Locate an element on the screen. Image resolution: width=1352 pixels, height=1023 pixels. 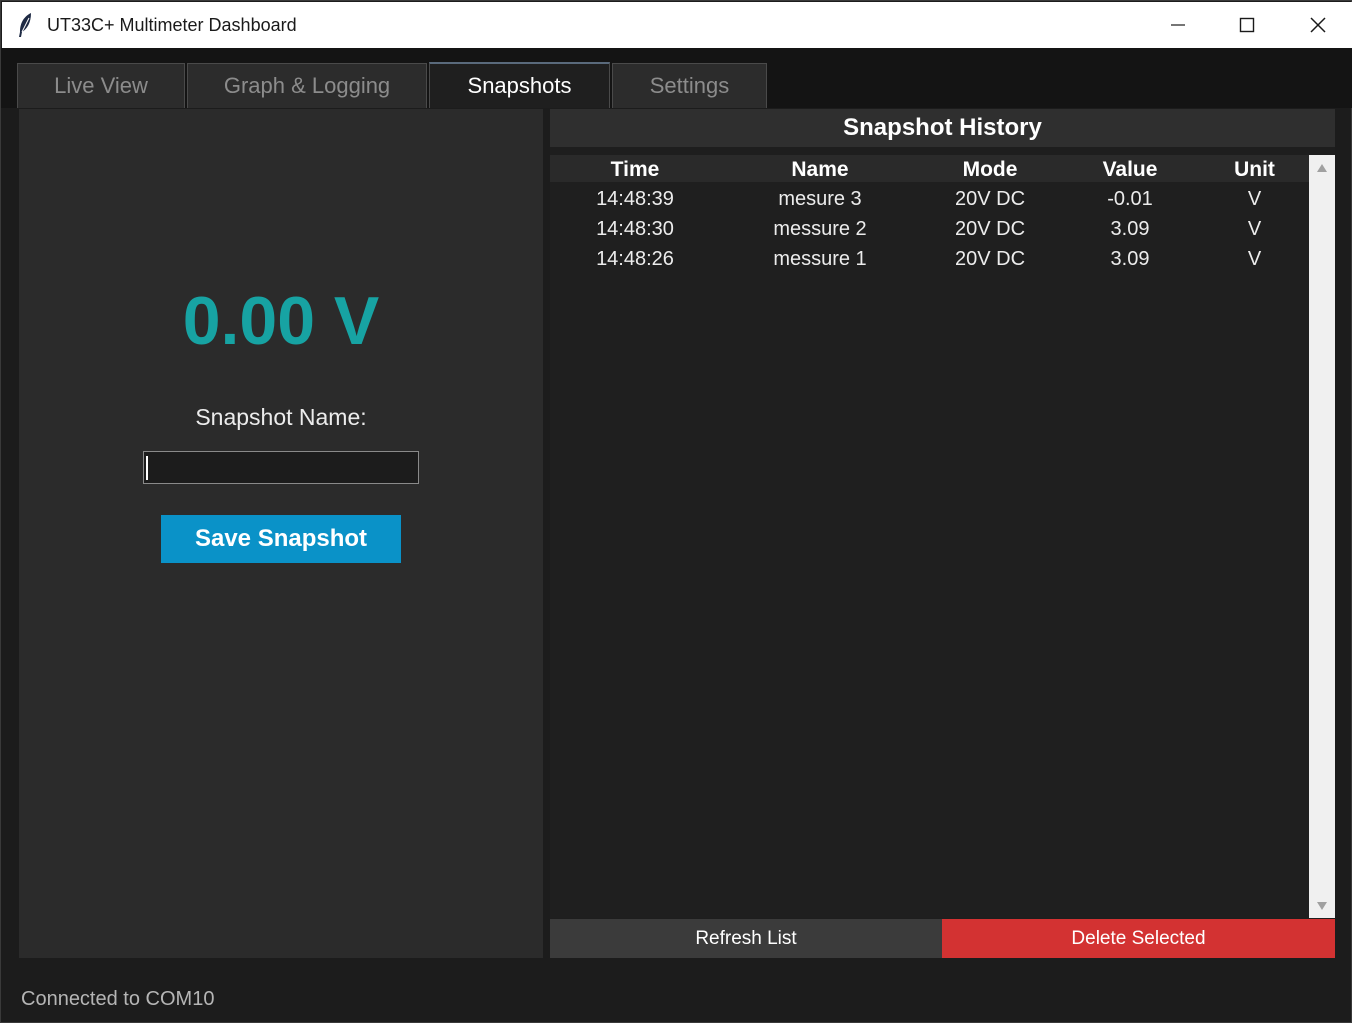
cell-name: messure 1 is located at coordinates (820, 259).